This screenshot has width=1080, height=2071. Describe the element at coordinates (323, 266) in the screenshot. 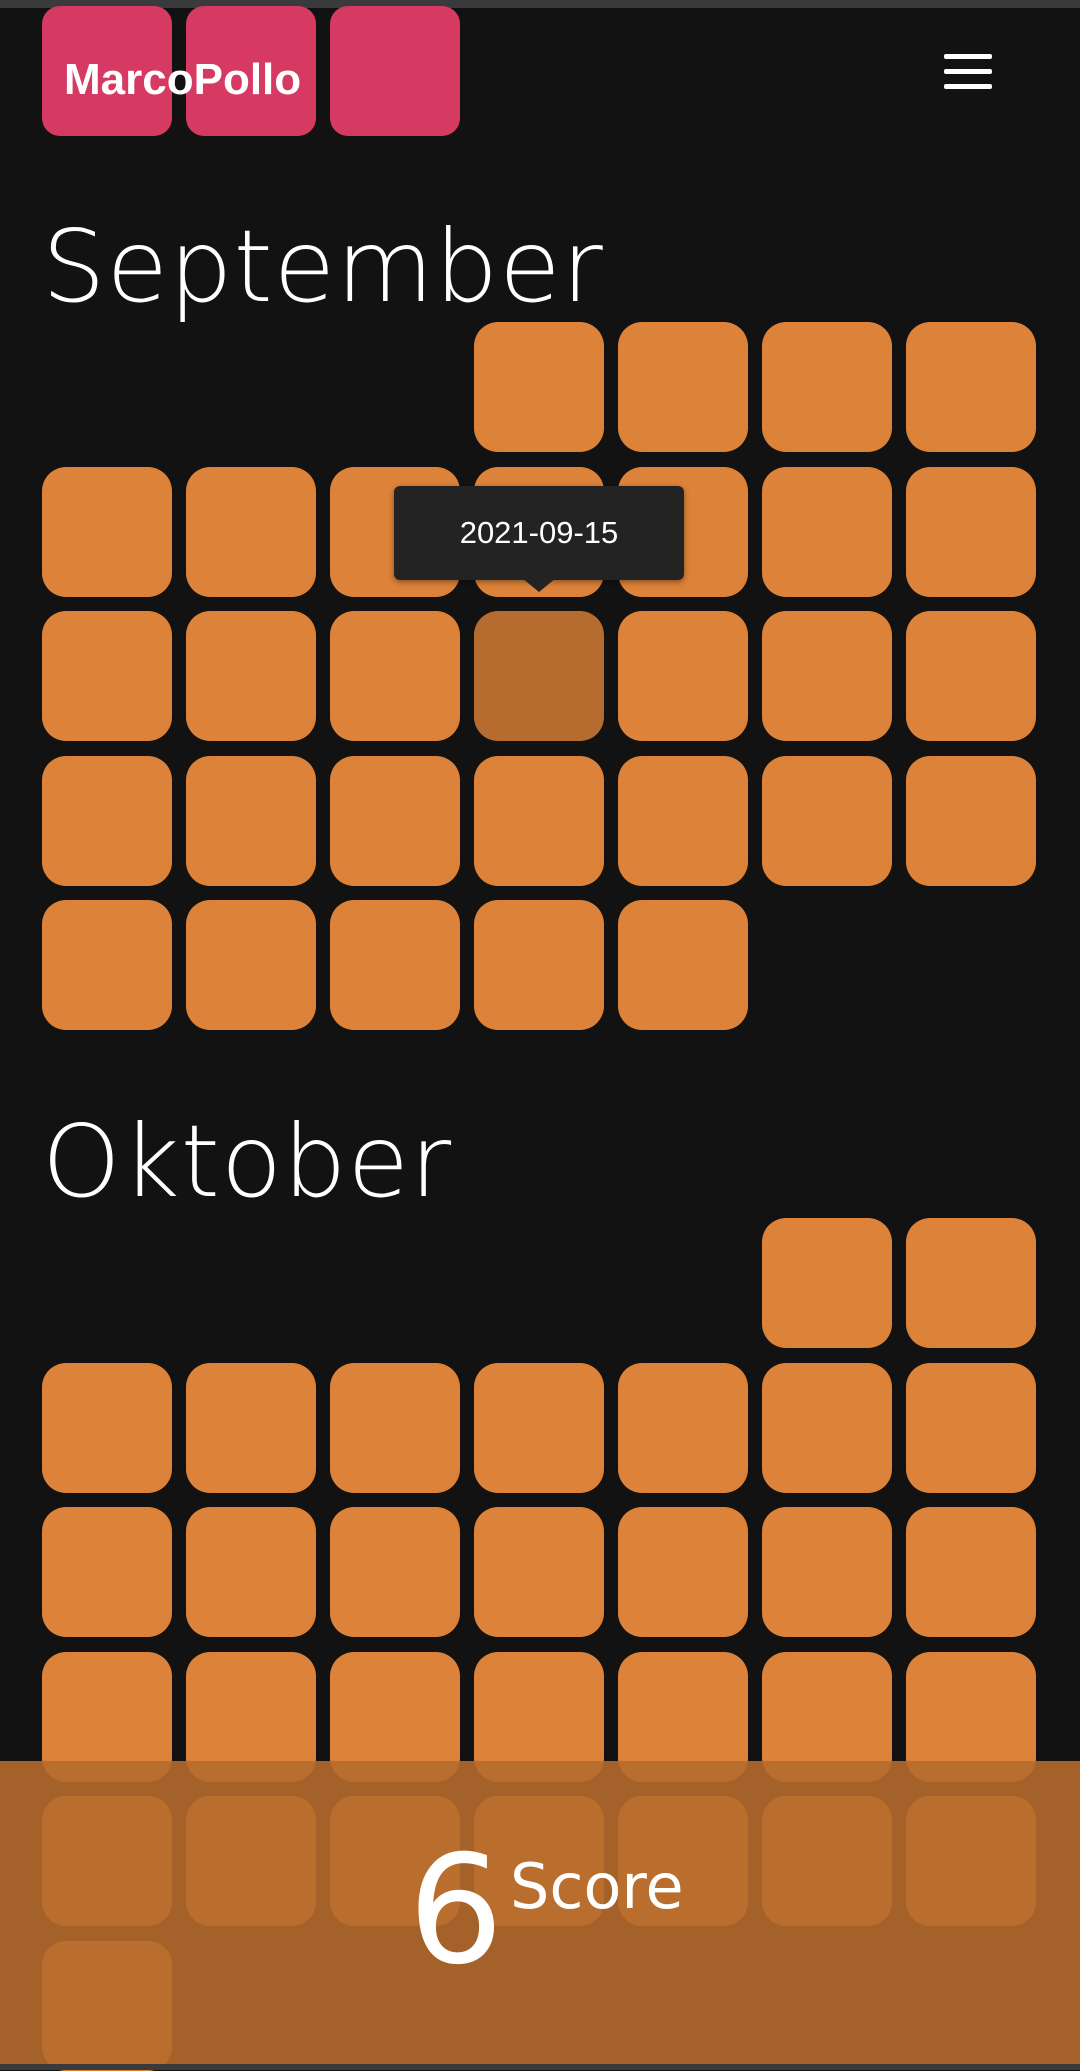

I see `month-title-september: September` at that location.